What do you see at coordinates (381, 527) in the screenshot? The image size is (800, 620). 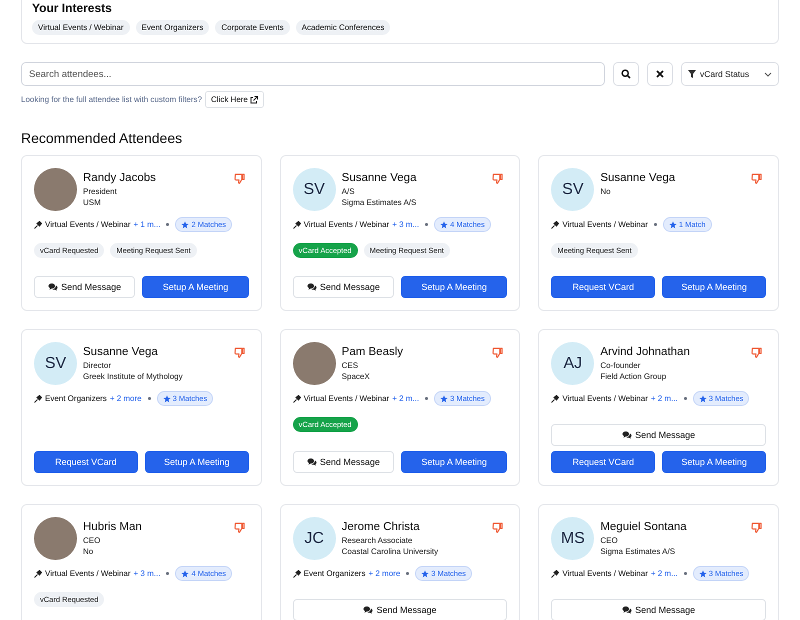 I see `attendee-name: Jerome Christa` at bounding box center [381, 527].